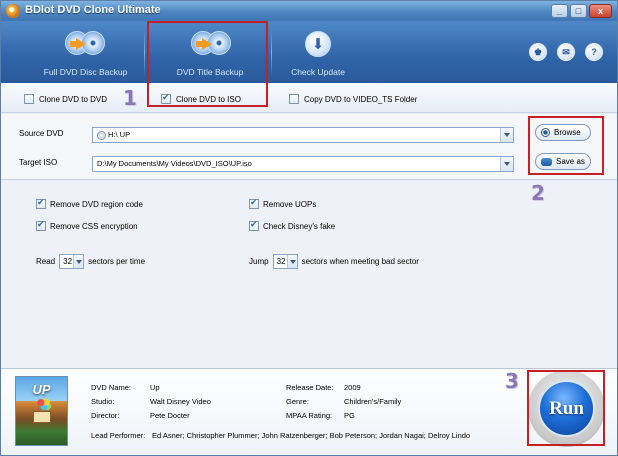 This screenshot has width=618, height=456. I want to click on mpaa-value: PG, so click(349, 415).